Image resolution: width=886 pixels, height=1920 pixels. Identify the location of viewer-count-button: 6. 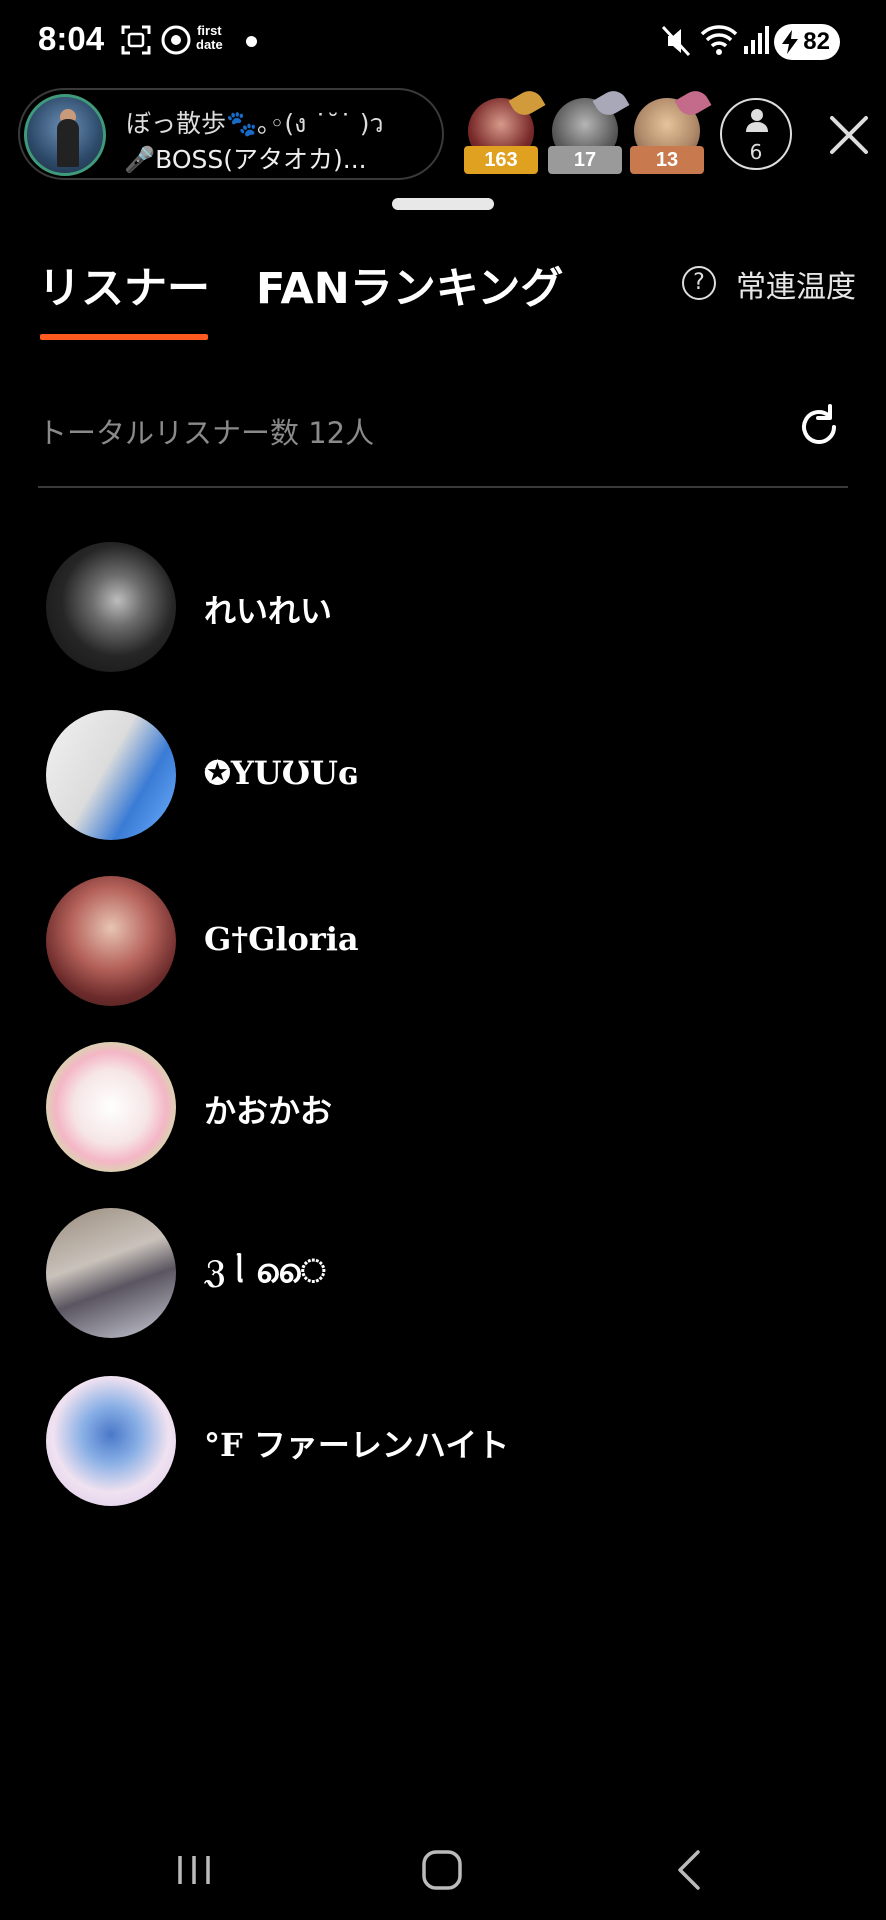
(756, 134).